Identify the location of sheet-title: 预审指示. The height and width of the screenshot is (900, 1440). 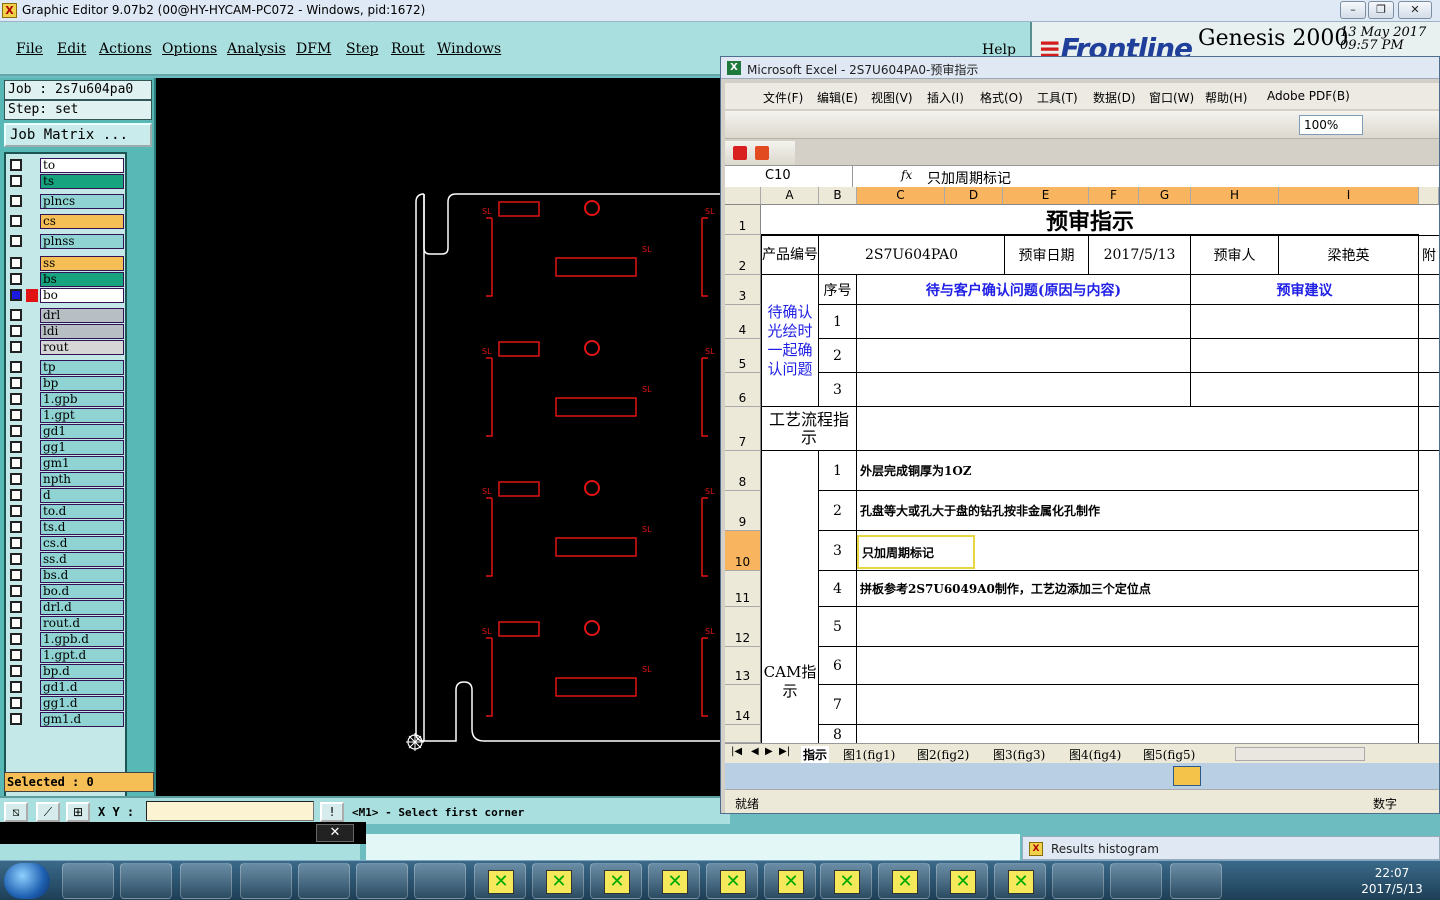
(1090, 220).